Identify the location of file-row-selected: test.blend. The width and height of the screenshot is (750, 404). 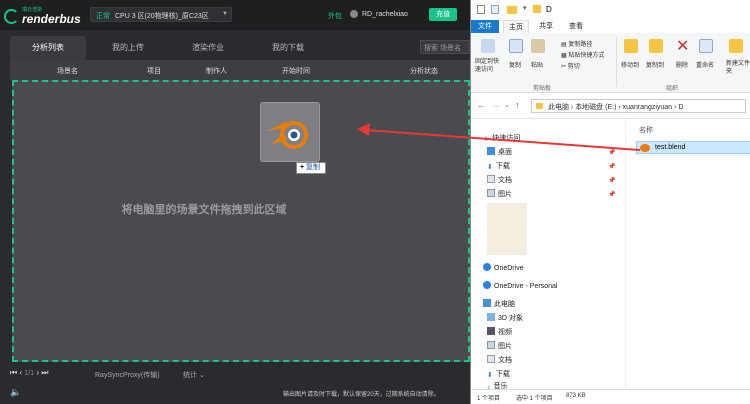
(693, 147).